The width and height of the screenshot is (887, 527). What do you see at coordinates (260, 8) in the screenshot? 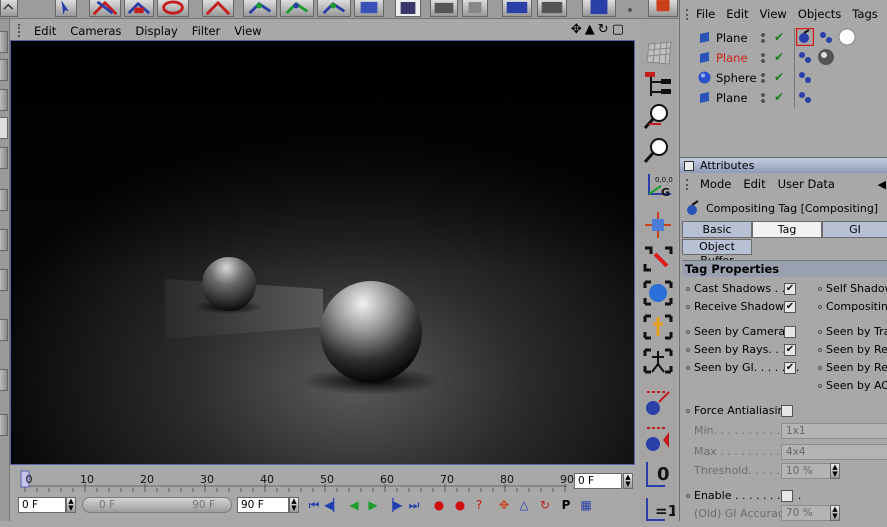
I see `x-axis-lock-icon` at bounding box center [260, 8].